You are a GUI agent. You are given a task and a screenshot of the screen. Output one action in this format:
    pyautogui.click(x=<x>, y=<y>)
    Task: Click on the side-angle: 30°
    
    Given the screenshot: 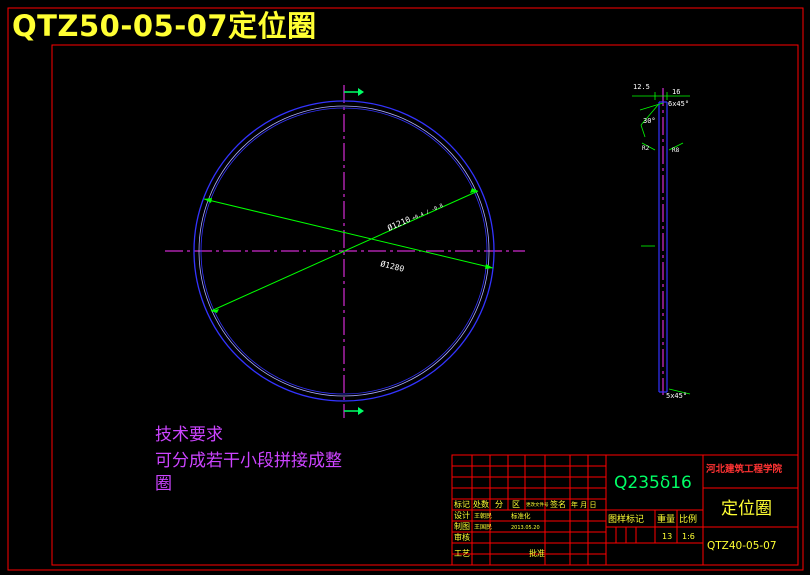 What is the action you would take?
    pyautogui.click(x=649, y=121)
    